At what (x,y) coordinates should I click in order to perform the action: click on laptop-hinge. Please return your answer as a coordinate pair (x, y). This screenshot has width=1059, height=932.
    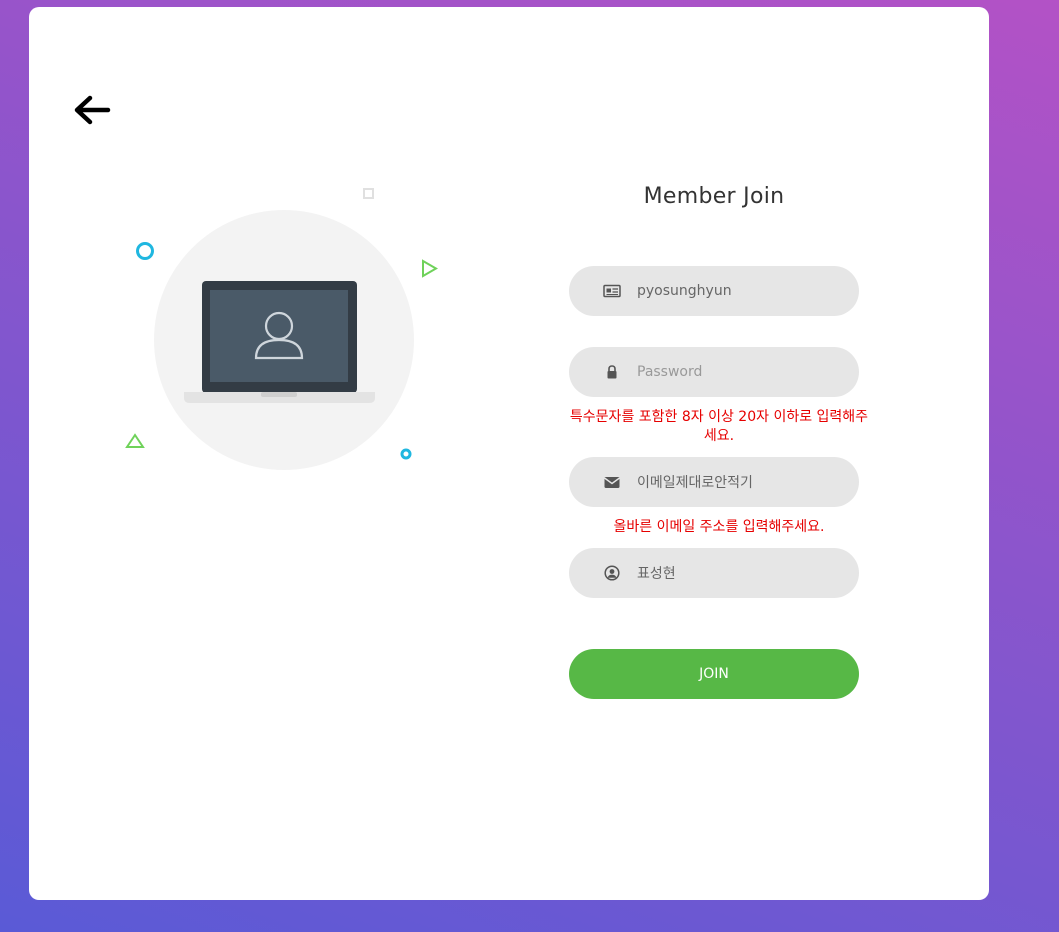
    Looking at the image, I should click on (279, 394).